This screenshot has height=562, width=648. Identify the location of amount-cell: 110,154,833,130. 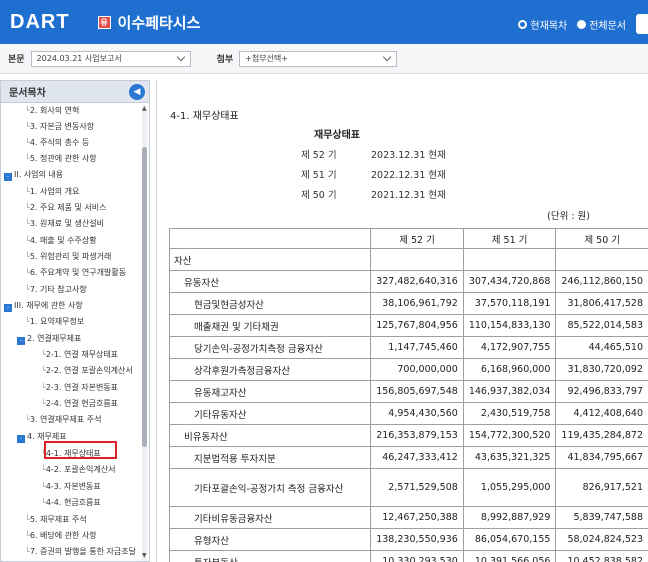
(509, 325).